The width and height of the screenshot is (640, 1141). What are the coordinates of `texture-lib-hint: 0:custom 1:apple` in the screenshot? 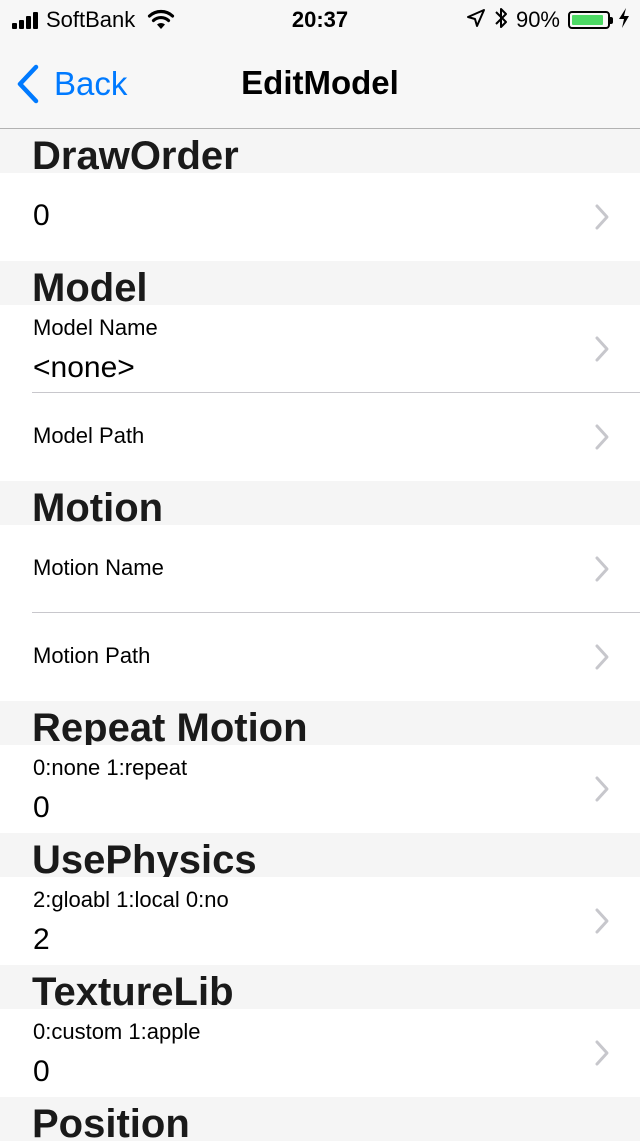 It's located at (117, 1031).